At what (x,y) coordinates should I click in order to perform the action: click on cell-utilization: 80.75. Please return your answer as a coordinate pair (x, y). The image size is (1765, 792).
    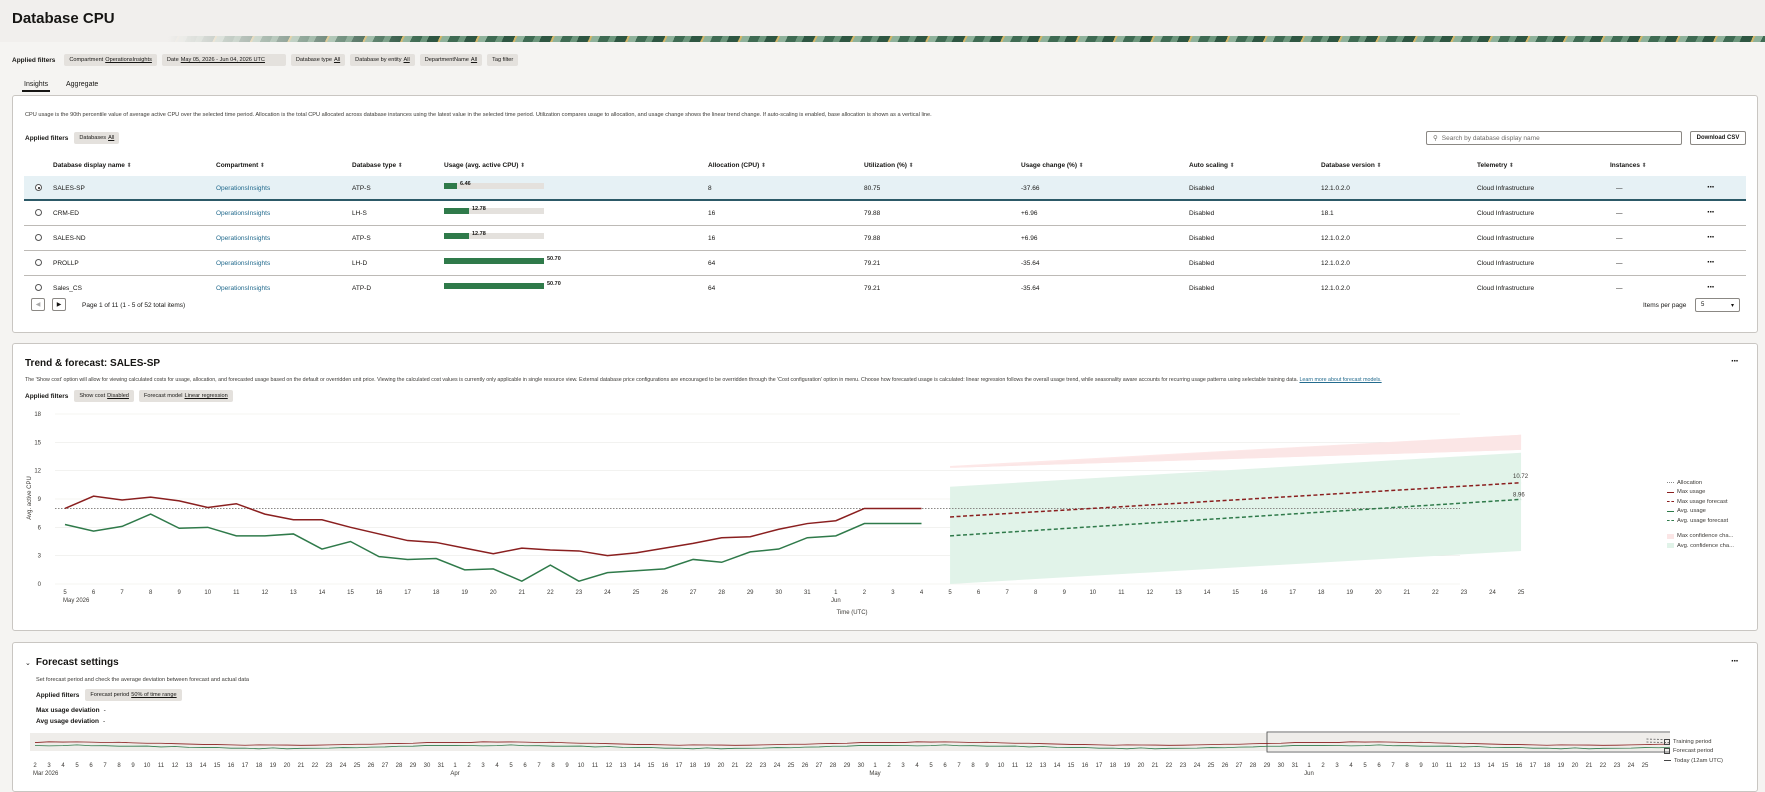
    Looking at the image, I should click on (872, 188).